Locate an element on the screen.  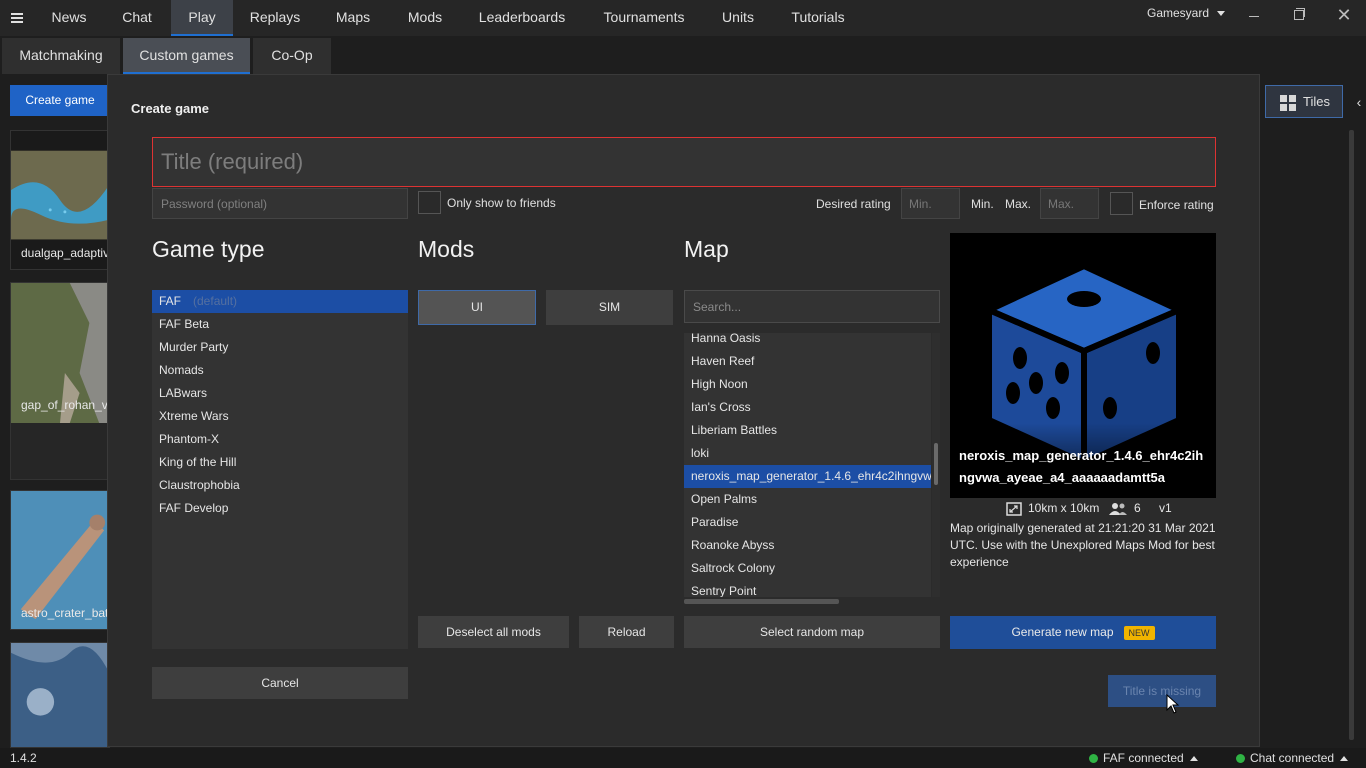
players-icon is located at coordinates (1118, 509).